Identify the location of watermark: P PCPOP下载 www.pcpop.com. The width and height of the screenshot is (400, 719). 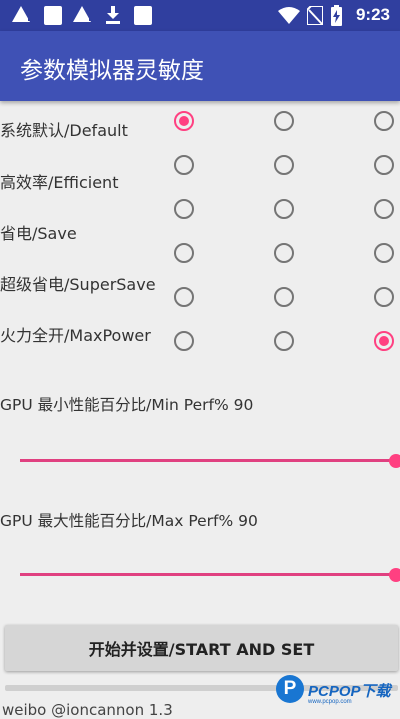
(338, 692).